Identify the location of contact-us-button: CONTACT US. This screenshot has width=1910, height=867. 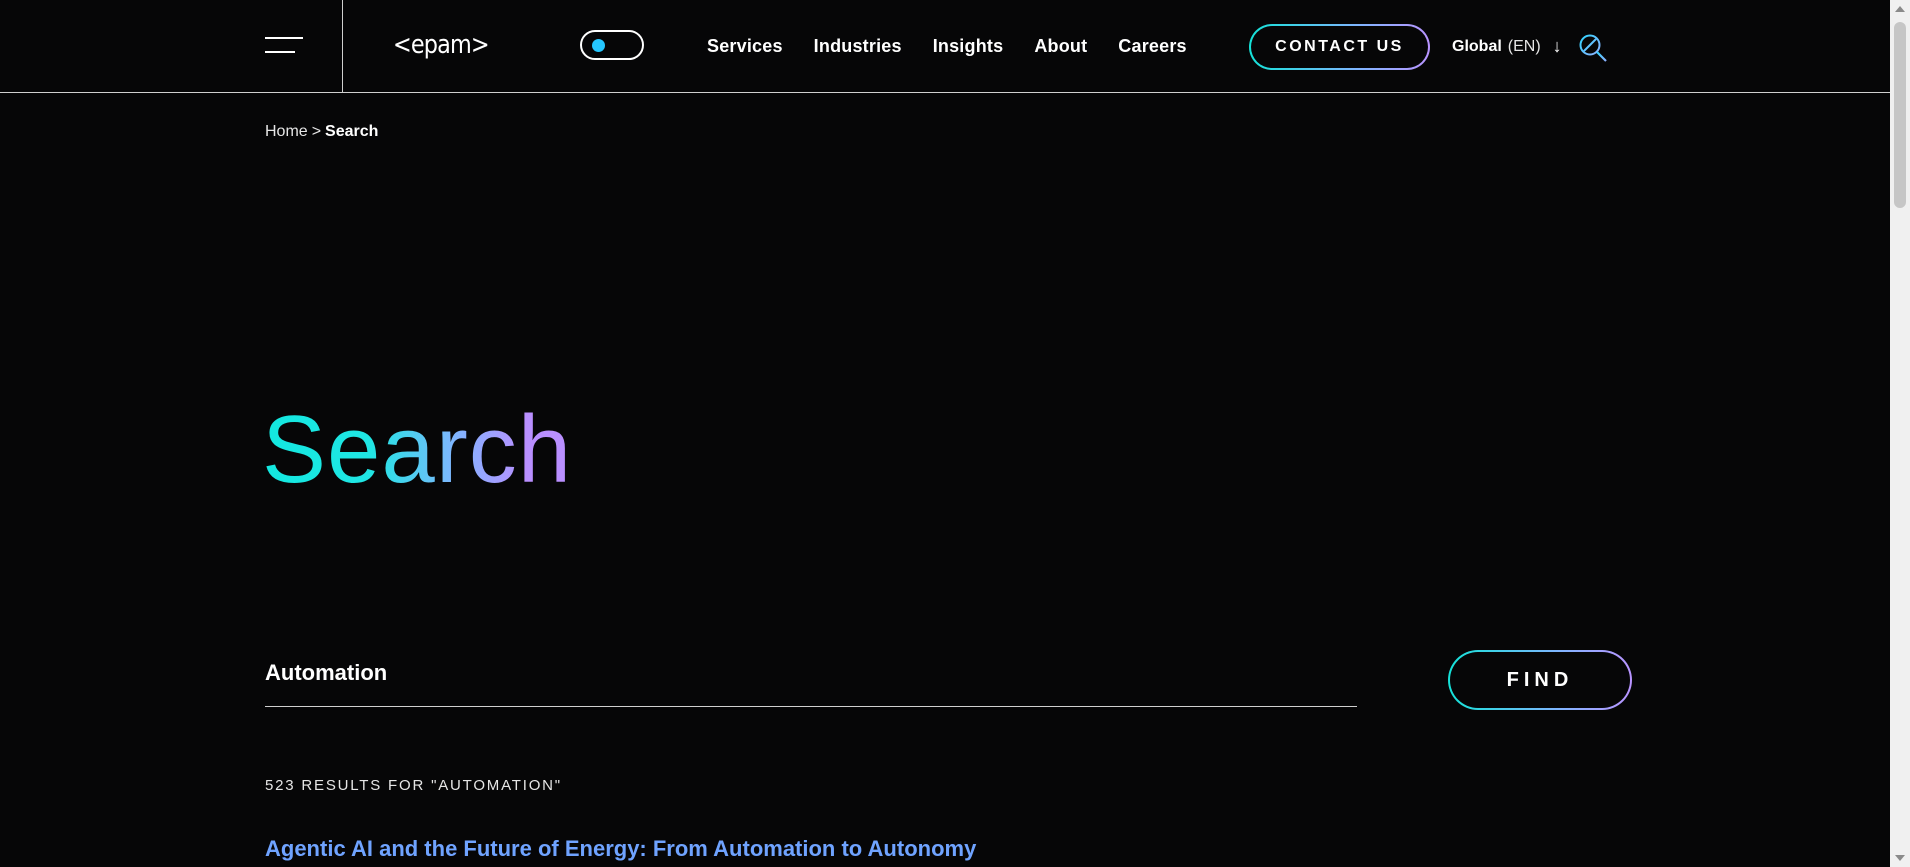
(1339, 47).